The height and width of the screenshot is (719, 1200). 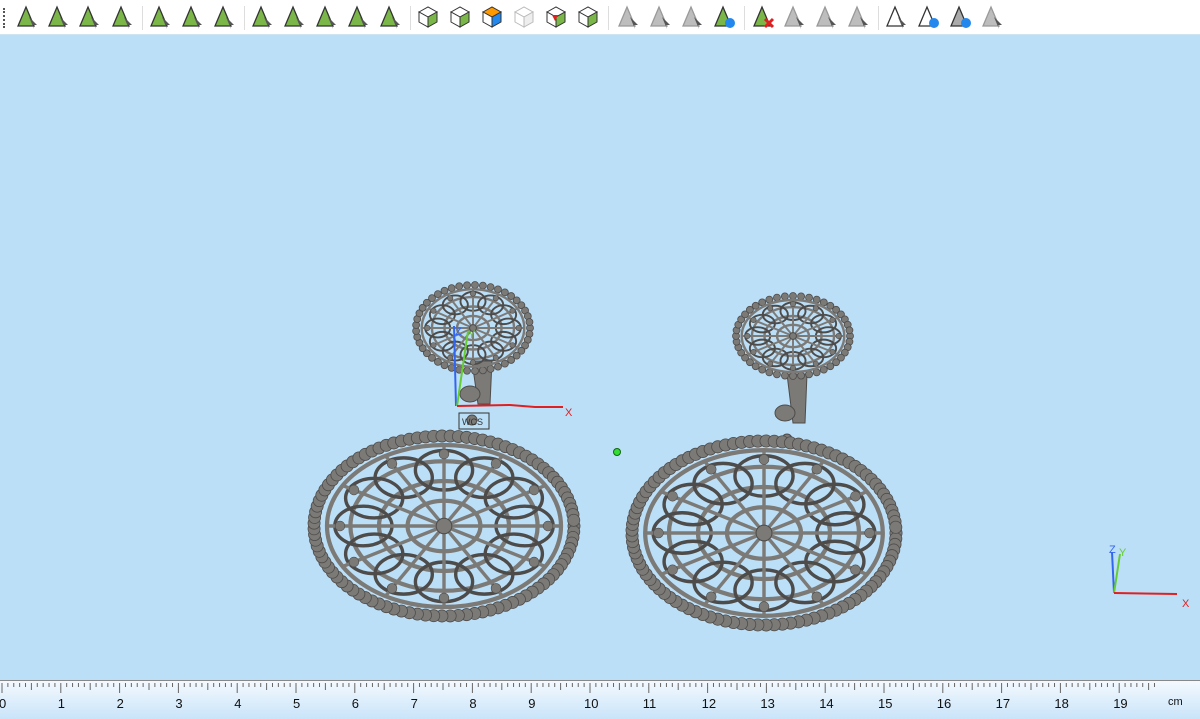 I want to click on ruler-label: 12, so click(x=709, y=703).